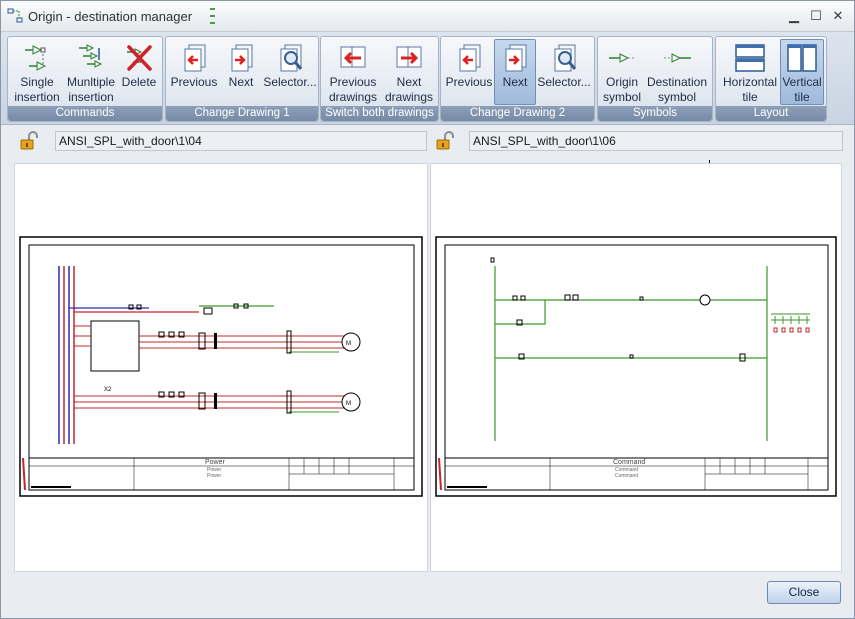 The image size is (855, 619). I want to click on drawing2-previous-button: Previous, so click(469, 72).